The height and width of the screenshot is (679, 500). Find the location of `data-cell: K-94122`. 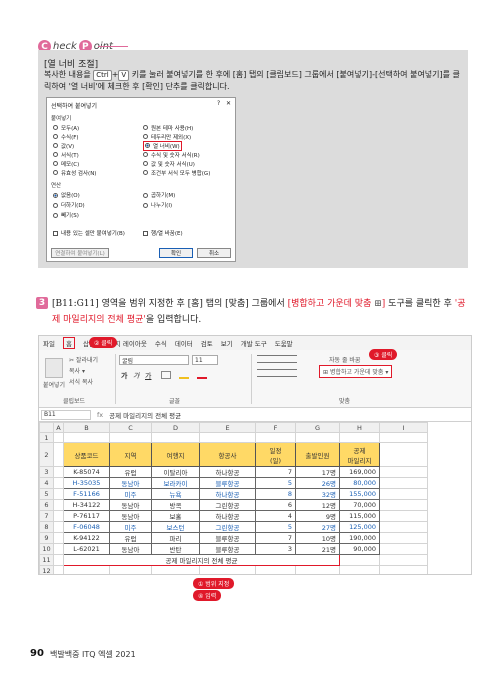

data-cell: K-94122 is located at coordinates (86, 538).